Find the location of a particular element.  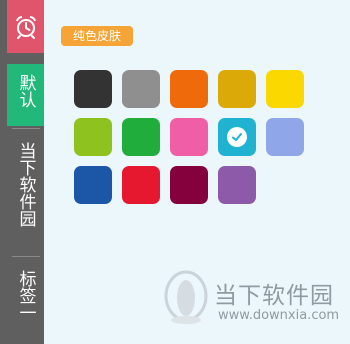

tab-default: 默认 is located at coordinates (25, 95).